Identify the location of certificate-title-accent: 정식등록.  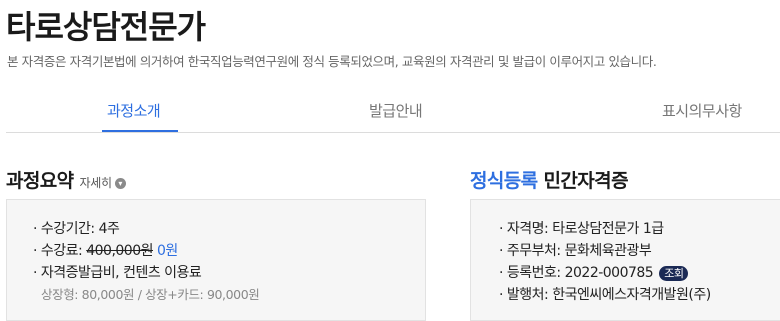
(504, 181).